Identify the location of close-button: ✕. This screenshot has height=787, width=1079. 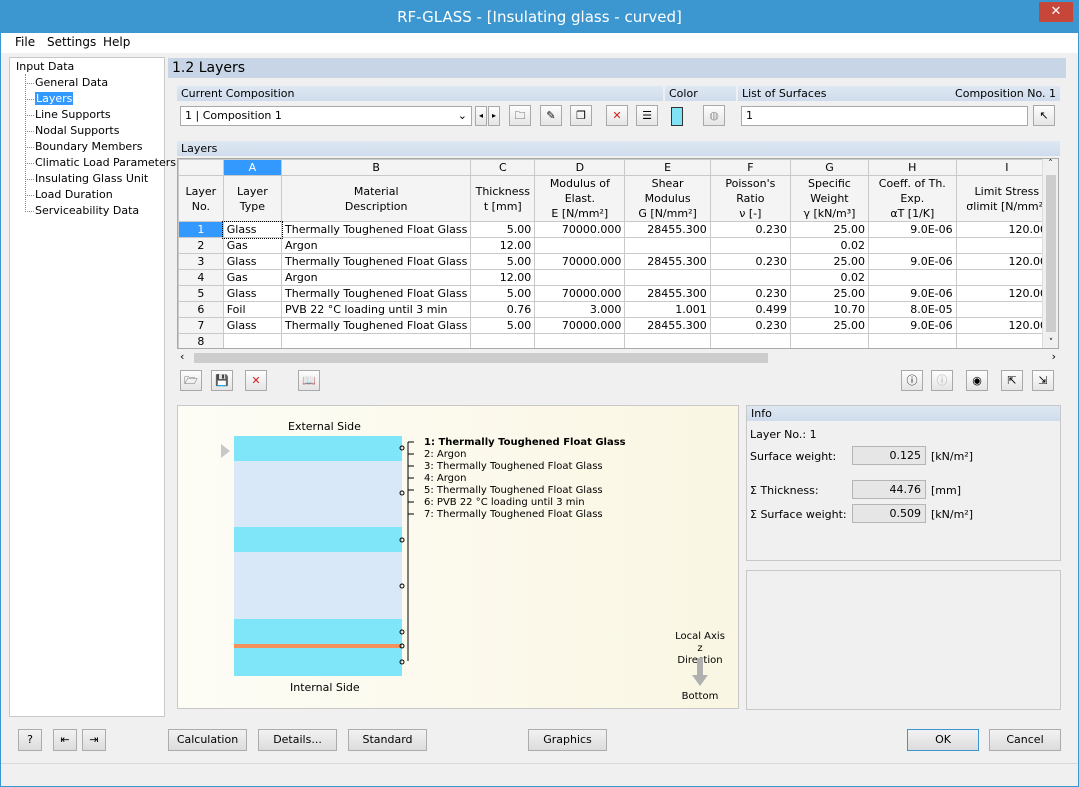
(1056, 12).